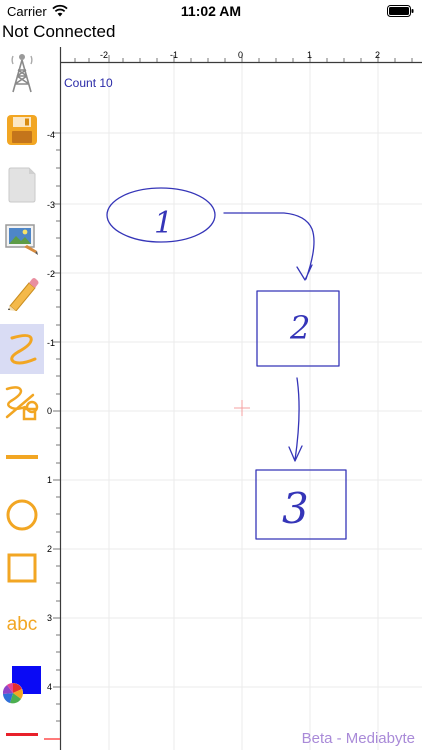 The image size is (422, 750). Describe the element at coordinates (22, 568) in the screenshot. I see `square-icon` at that location.